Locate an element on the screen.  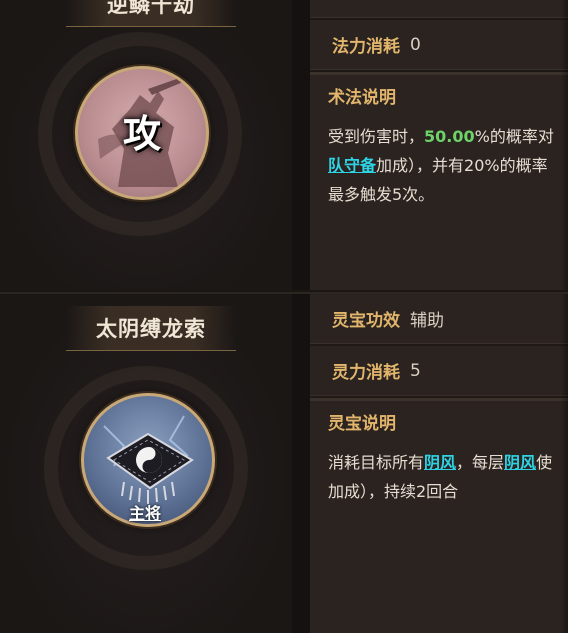
treasure-title-banner: 太阴缚龙索 is located at coordinates (151, 328).